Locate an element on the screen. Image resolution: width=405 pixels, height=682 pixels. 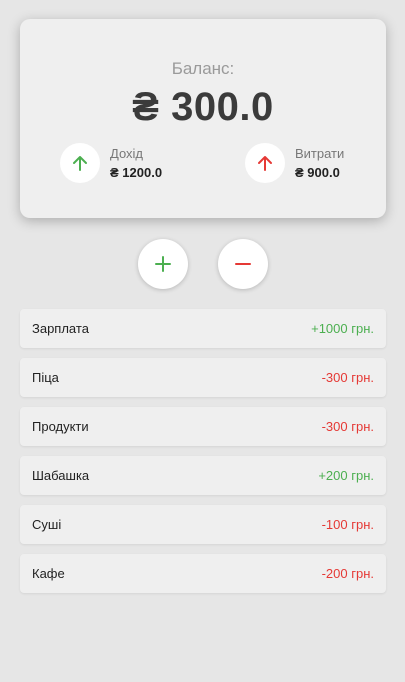
balance-value: ₴ 300.0 is located at coordinates (203, 107).